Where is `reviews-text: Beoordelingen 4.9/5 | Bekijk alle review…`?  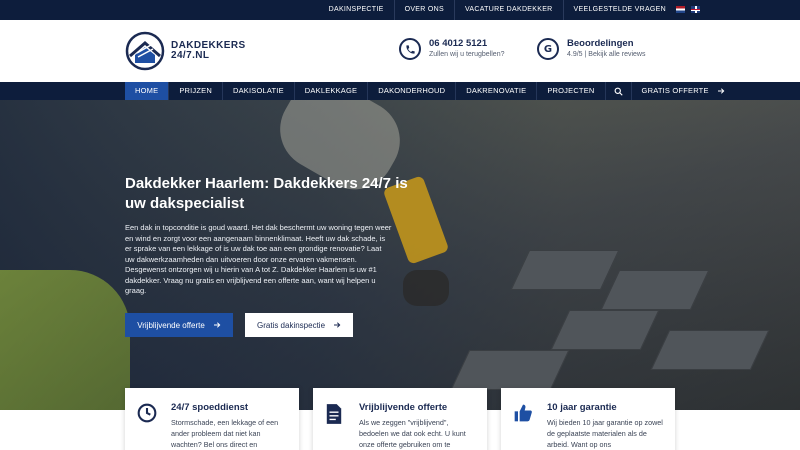
reviews-text: Beoordelingen 4.9/5 | Bekijk alle review… is located at coordinates (606, 49).